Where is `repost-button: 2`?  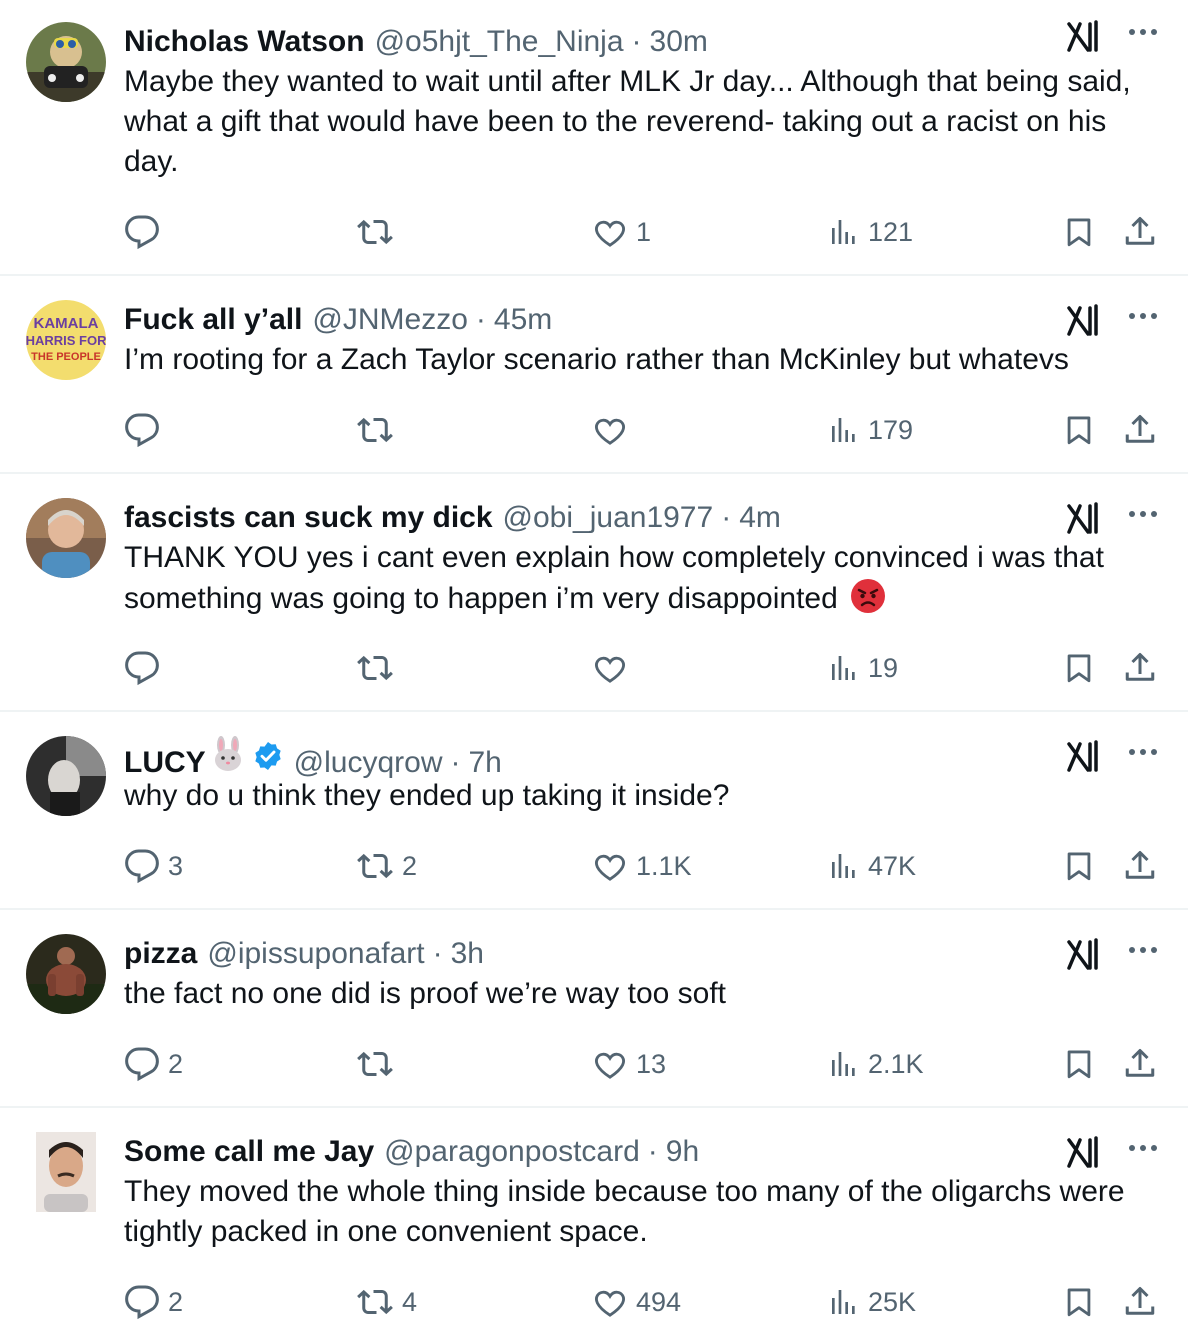 repost-button: 2 is located at coordinates (386, 866).